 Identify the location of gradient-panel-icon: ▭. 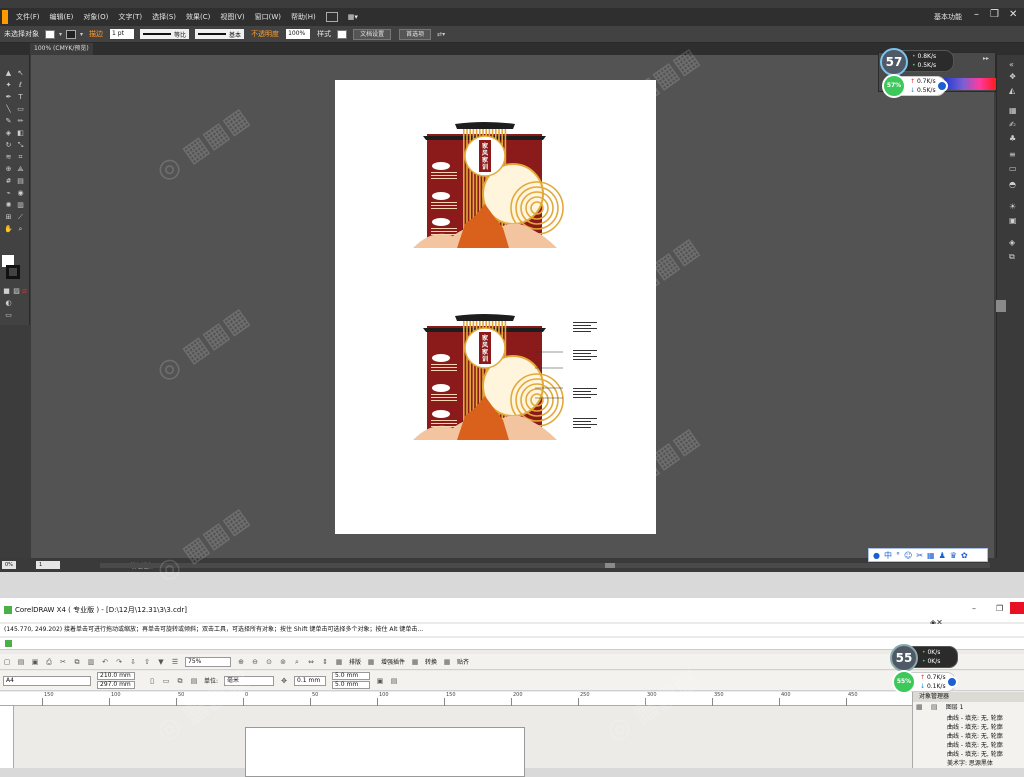
(1014, 169).